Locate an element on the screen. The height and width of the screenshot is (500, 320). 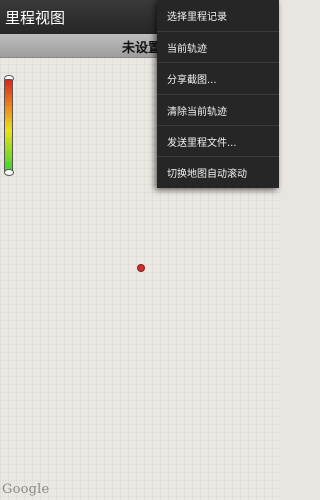
status-text: 未设置 is located at coordinates (142, 48).